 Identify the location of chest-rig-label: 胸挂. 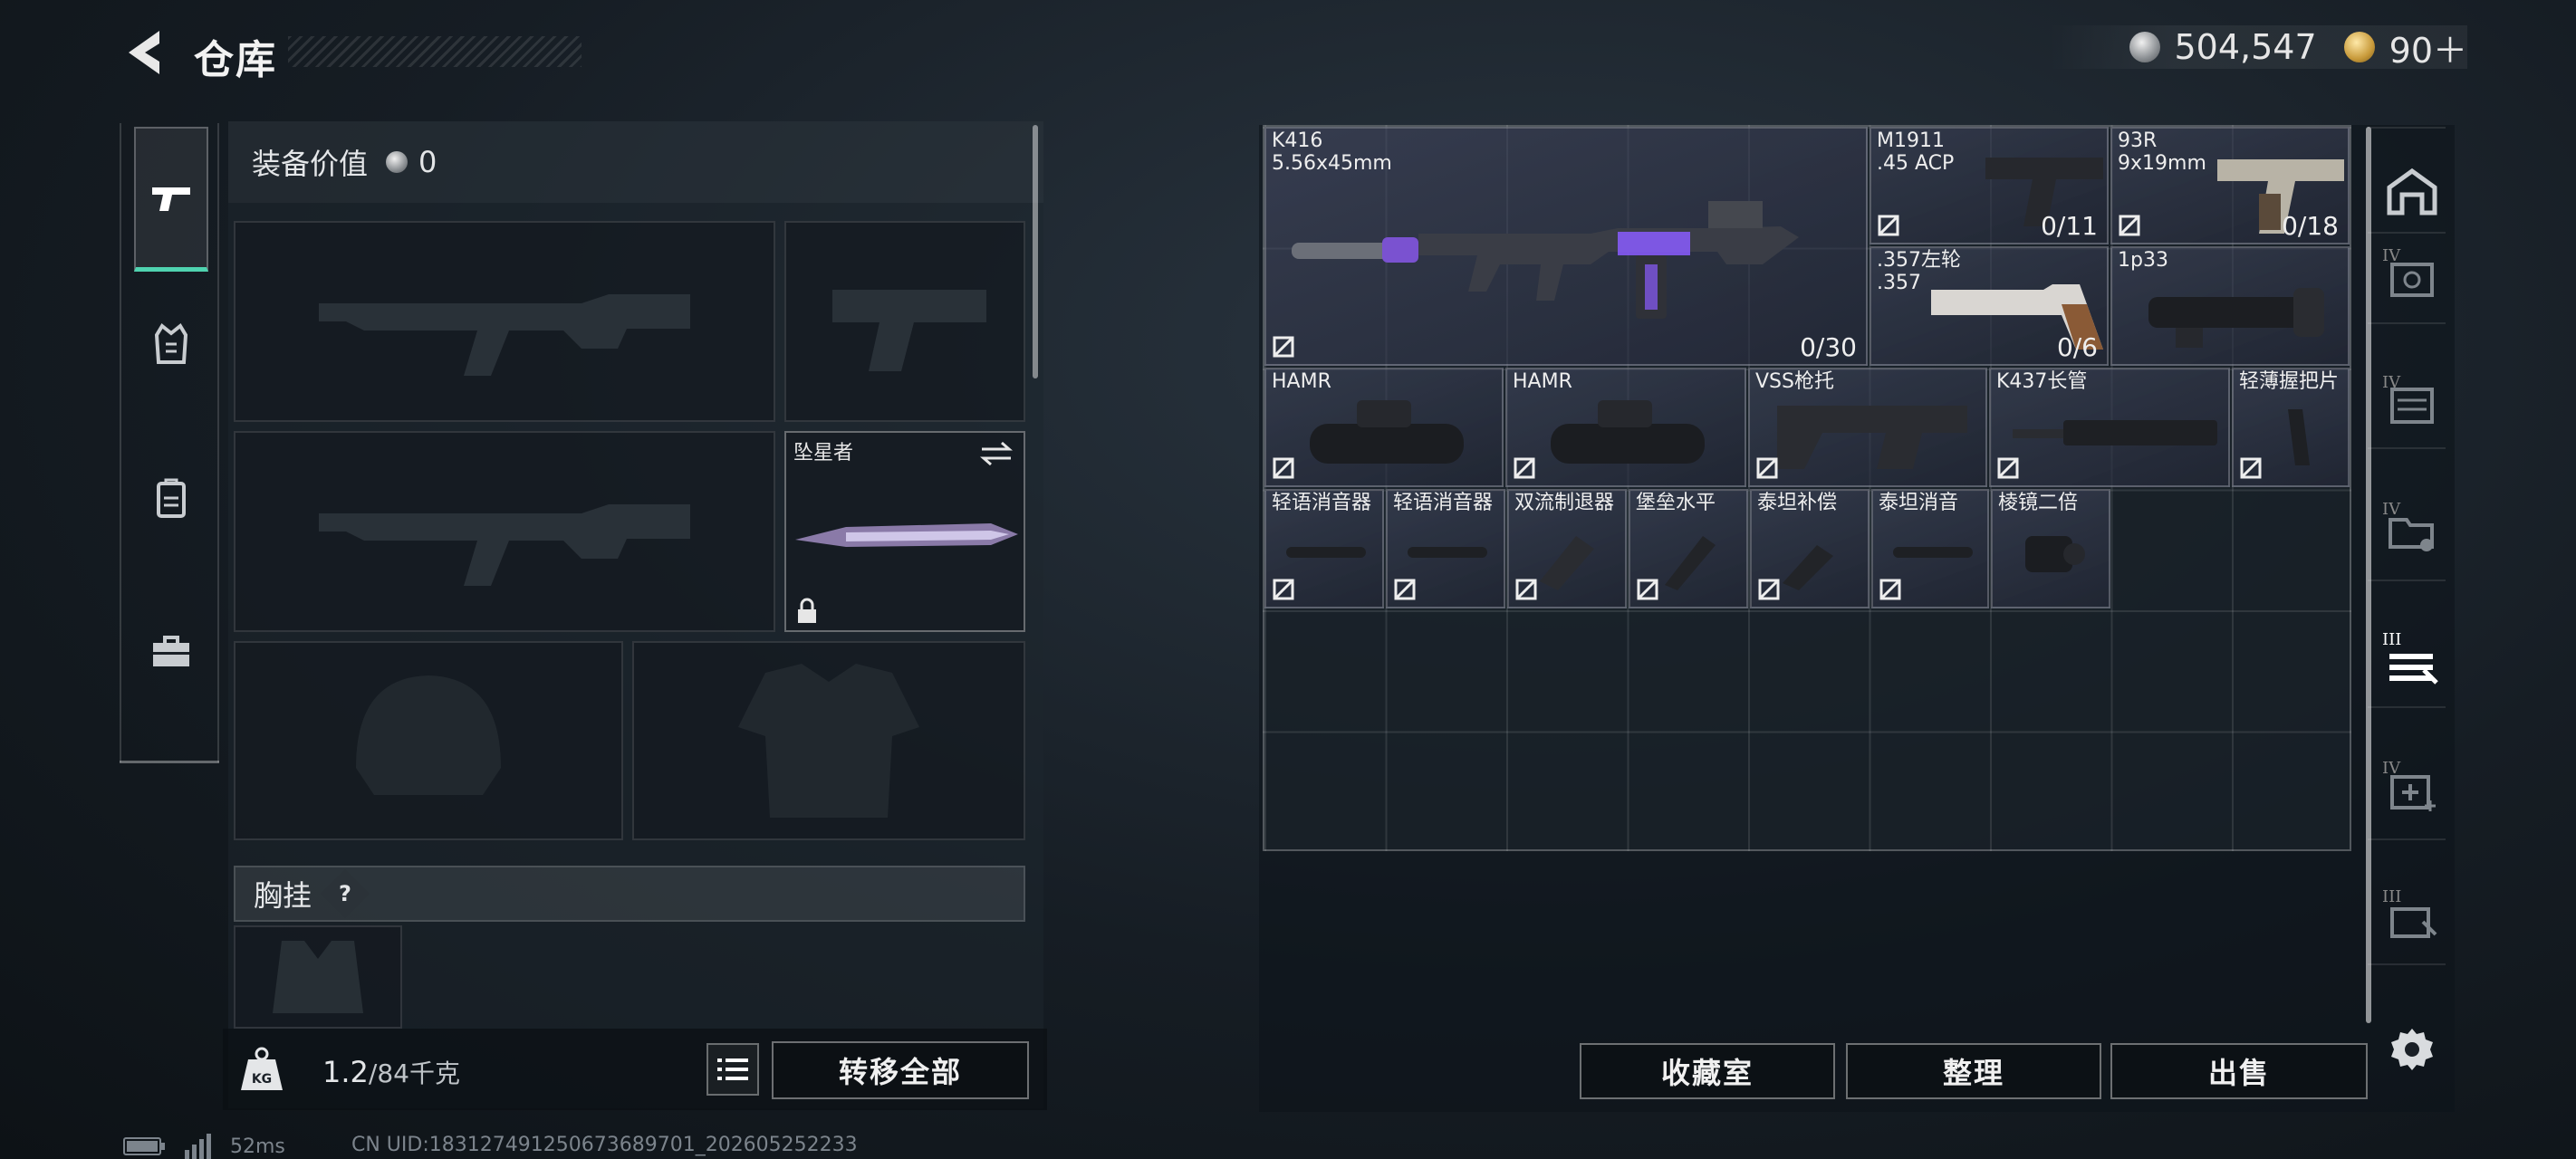
(283, 896).